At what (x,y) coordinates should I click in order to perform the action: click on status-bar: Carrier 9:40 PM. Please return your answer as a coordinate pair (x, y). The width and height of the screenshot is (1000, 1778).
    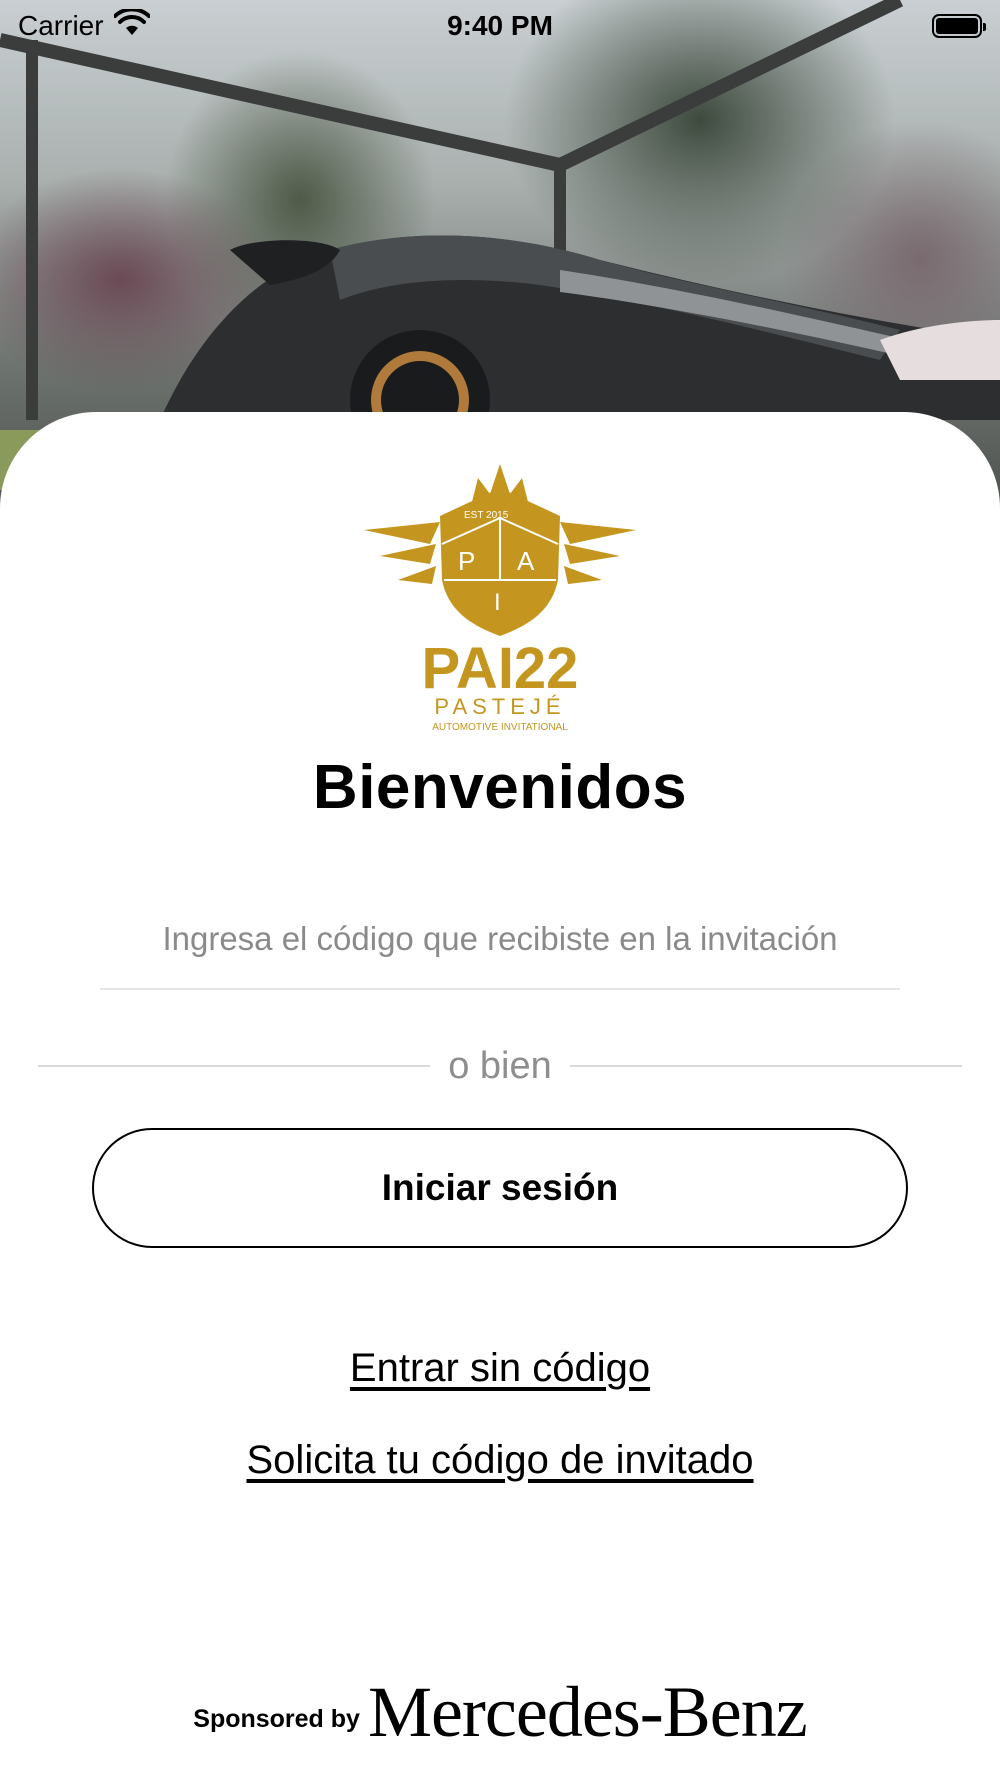
    Looking at the image, I should click on (500, 26).